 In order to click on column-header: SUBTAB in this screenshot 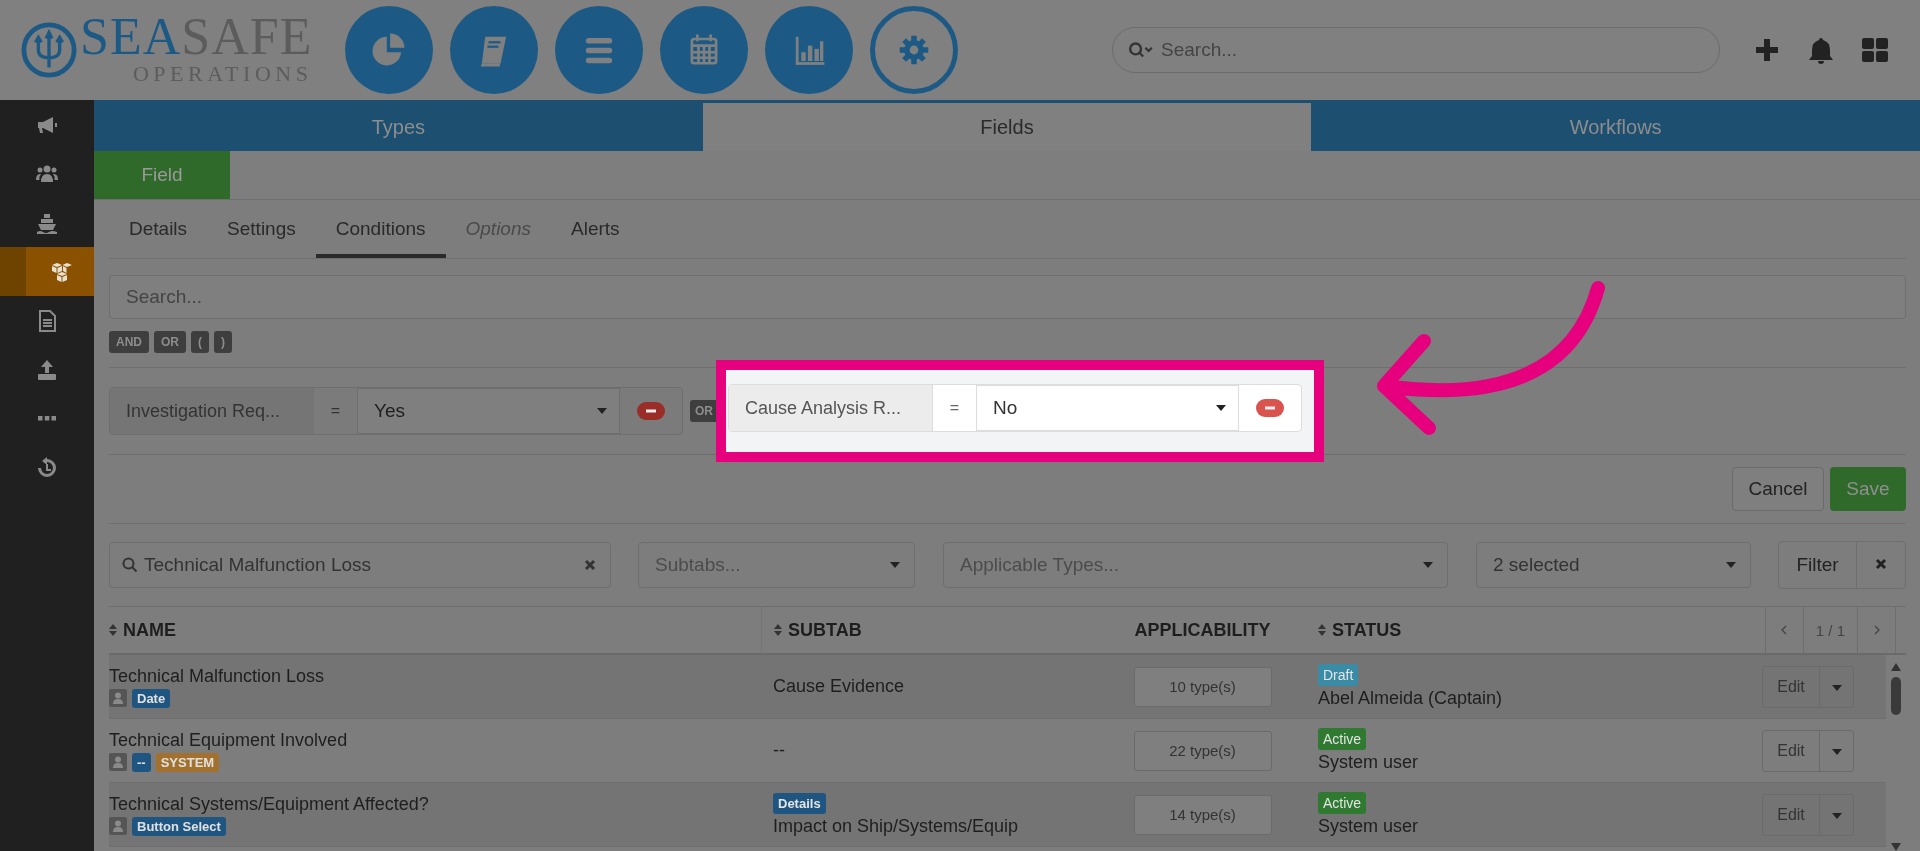, I will do `click(818, 630)`.